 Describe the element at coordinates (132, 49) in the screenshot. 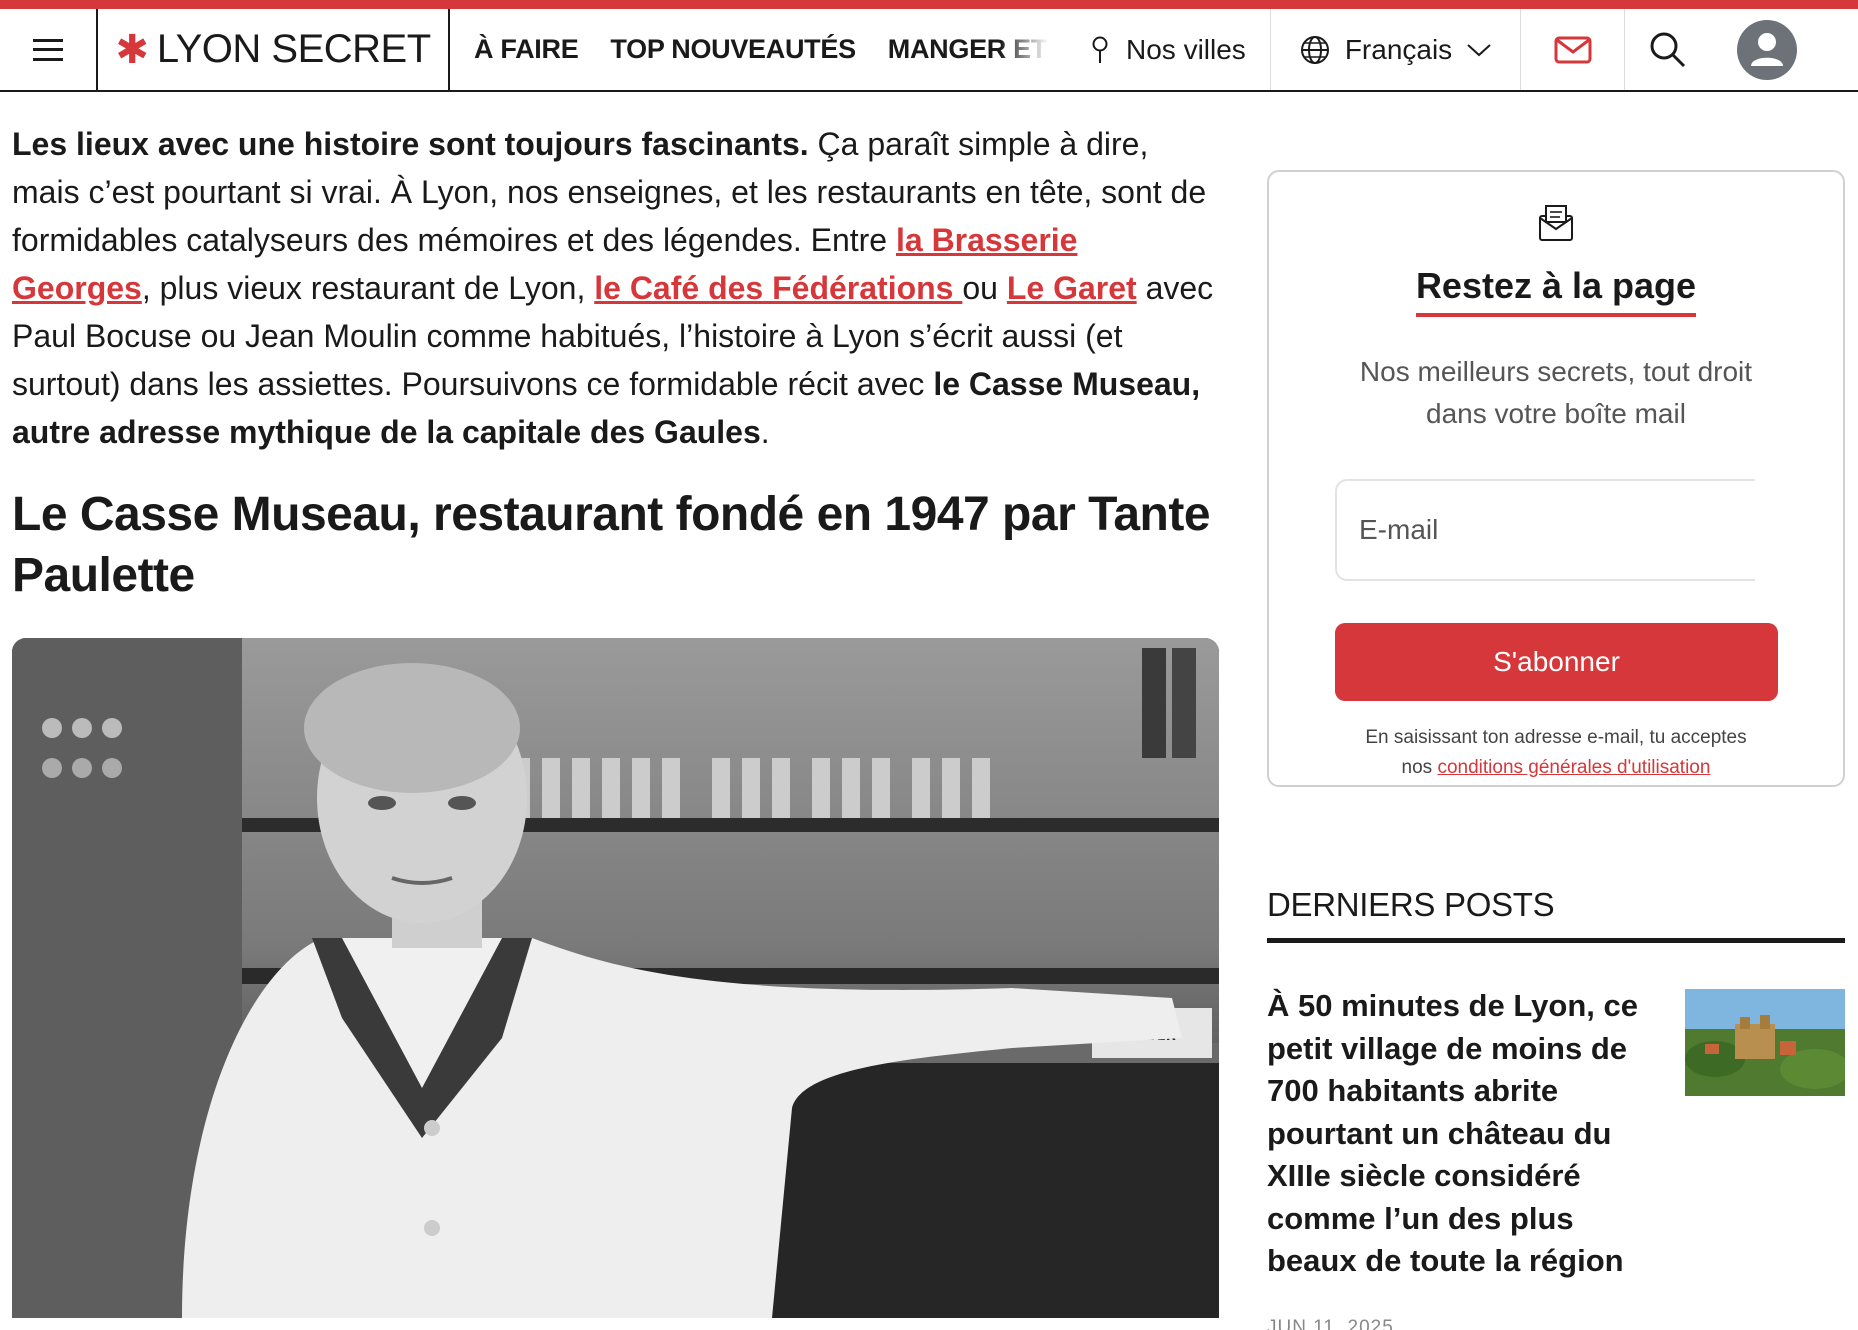

I see `logo-asterisk-icon: ✱` at that location.